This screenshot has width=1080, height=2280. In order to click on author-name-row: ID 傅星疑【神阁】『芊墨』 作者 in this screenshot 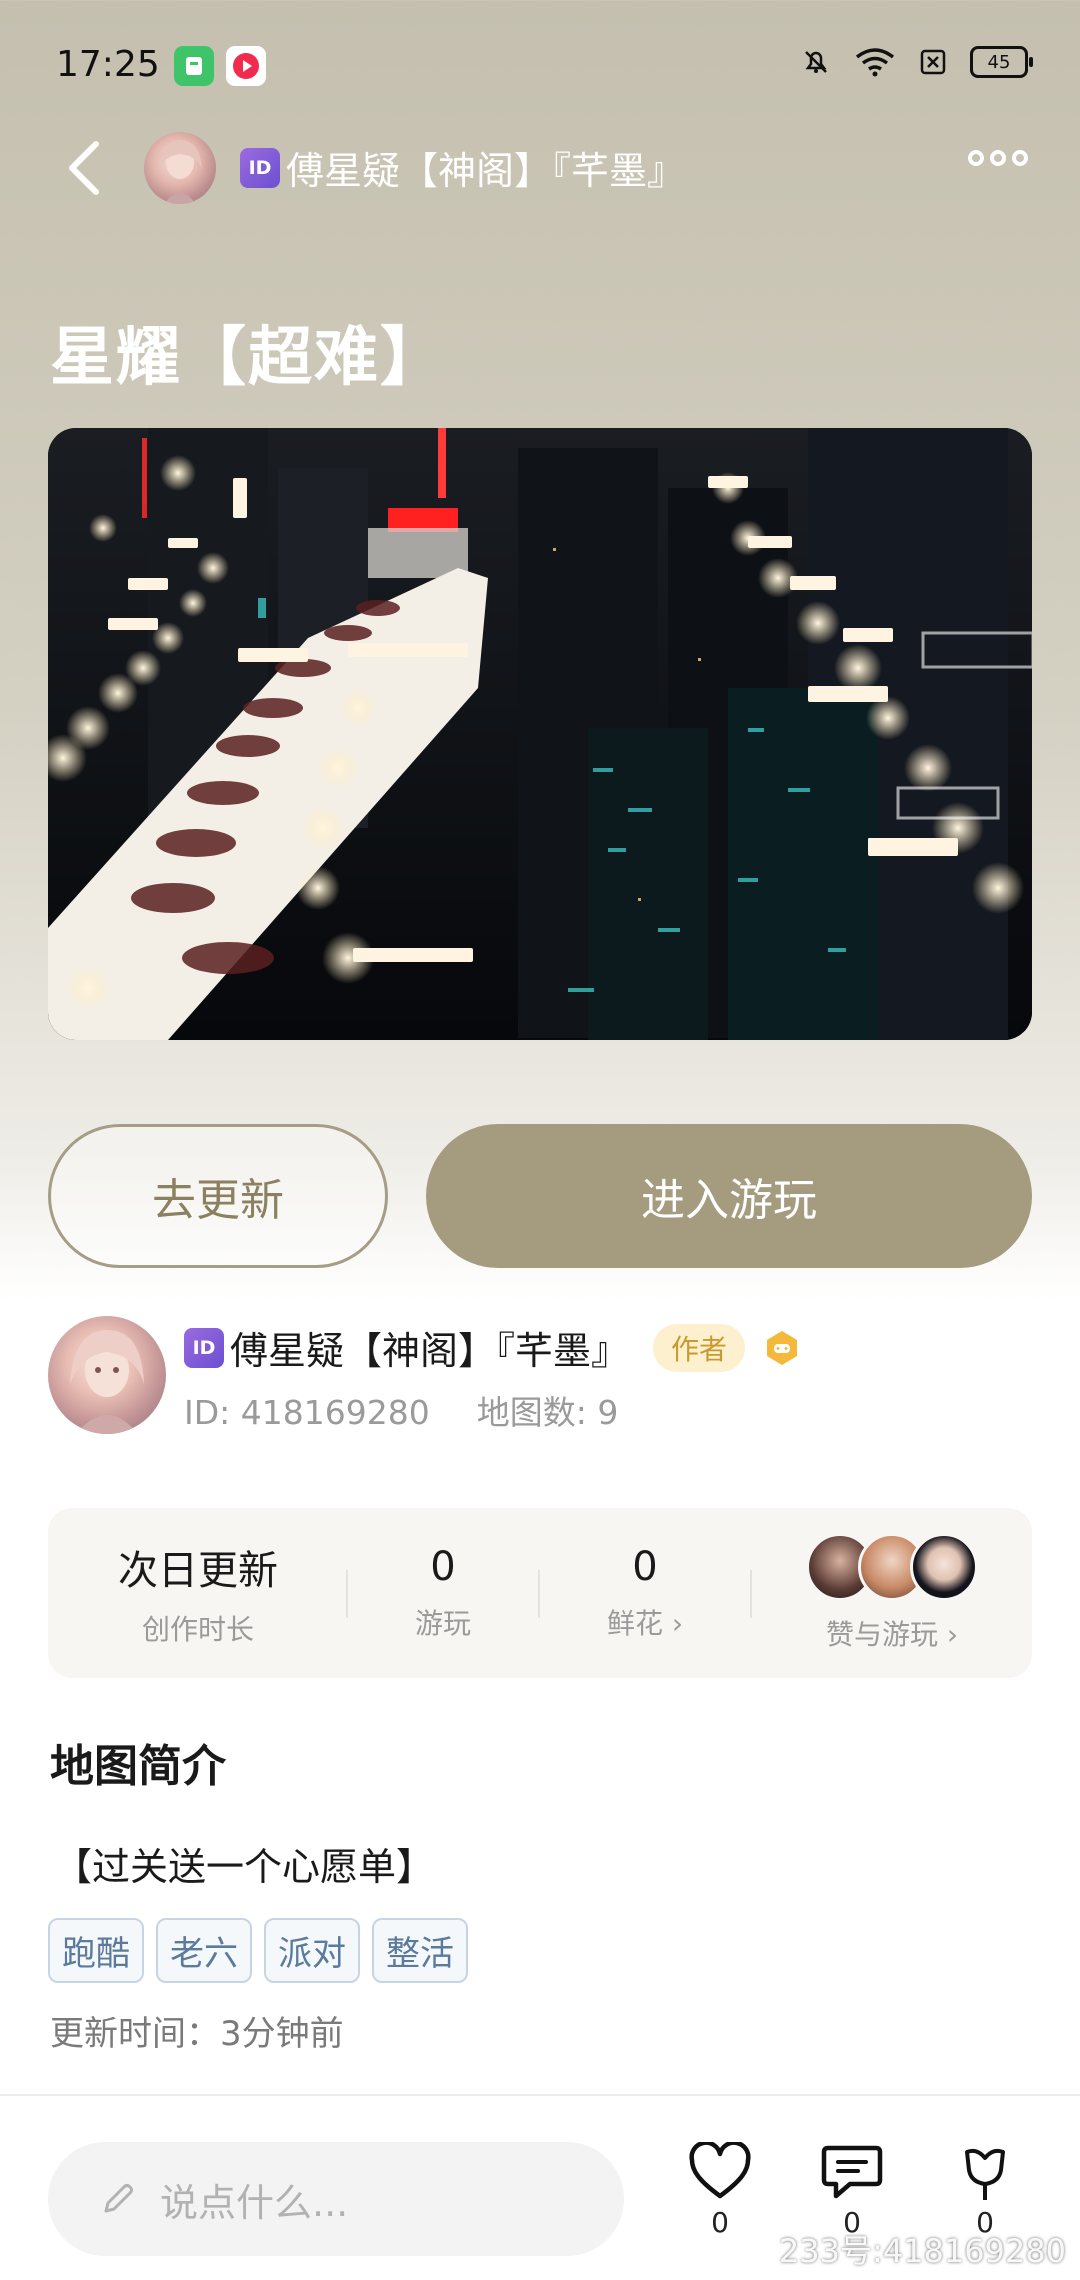, I will do `click(492, 1347)`.